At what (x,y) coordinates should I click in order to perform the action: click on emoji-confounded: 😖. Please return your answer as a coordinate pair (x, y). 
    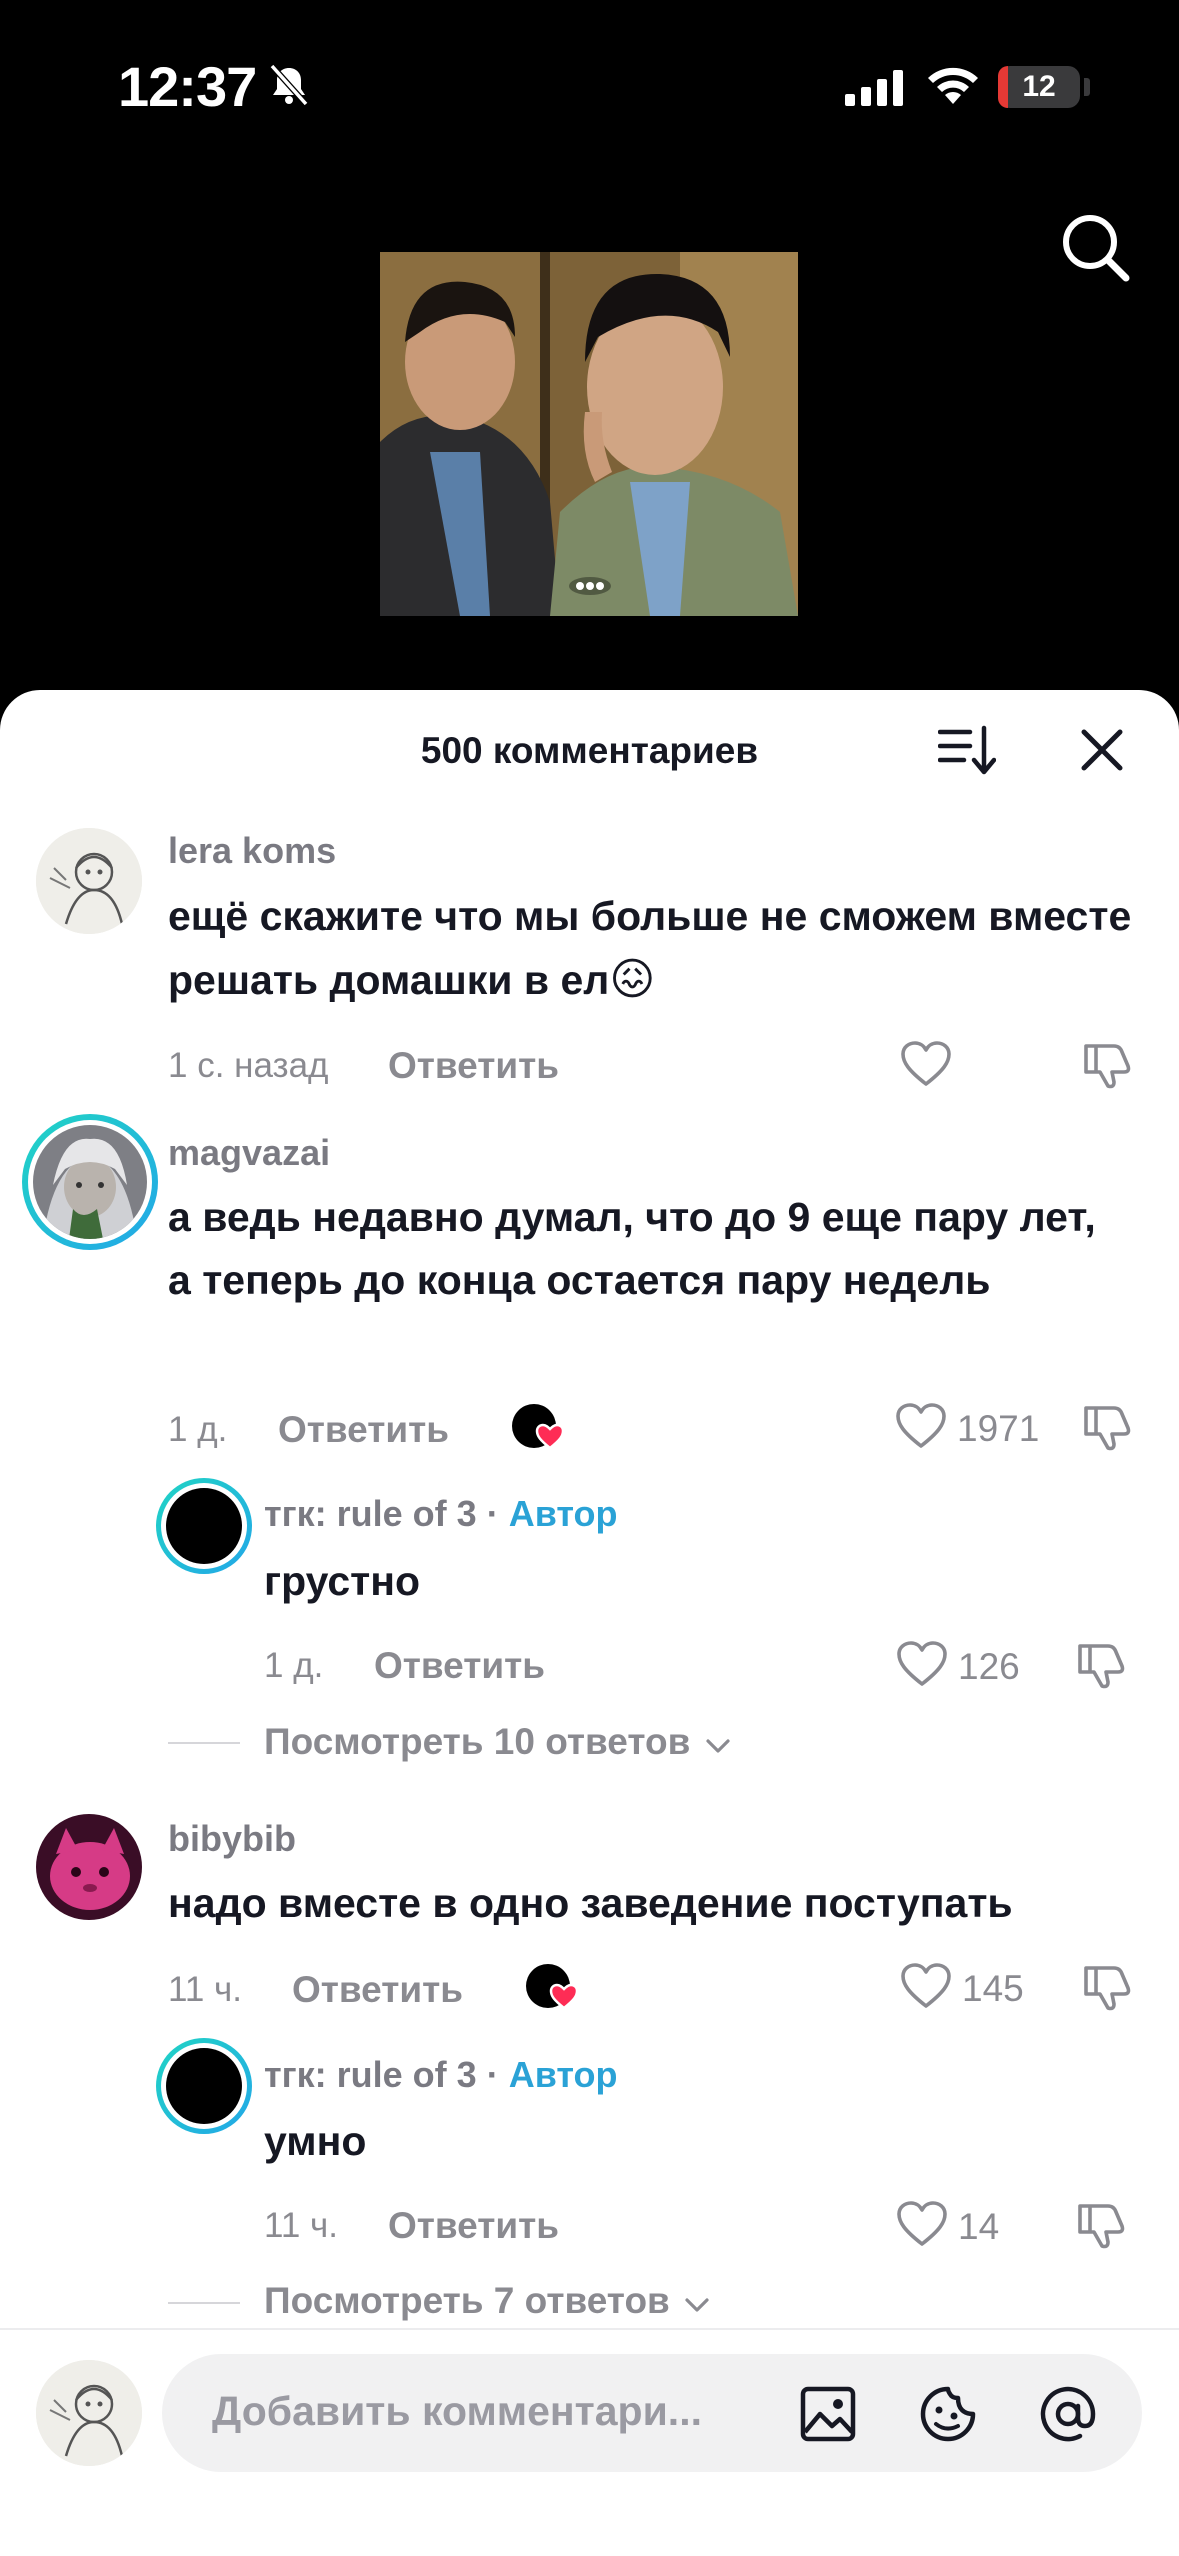
    Looking at the image, I should click on (632, 979).